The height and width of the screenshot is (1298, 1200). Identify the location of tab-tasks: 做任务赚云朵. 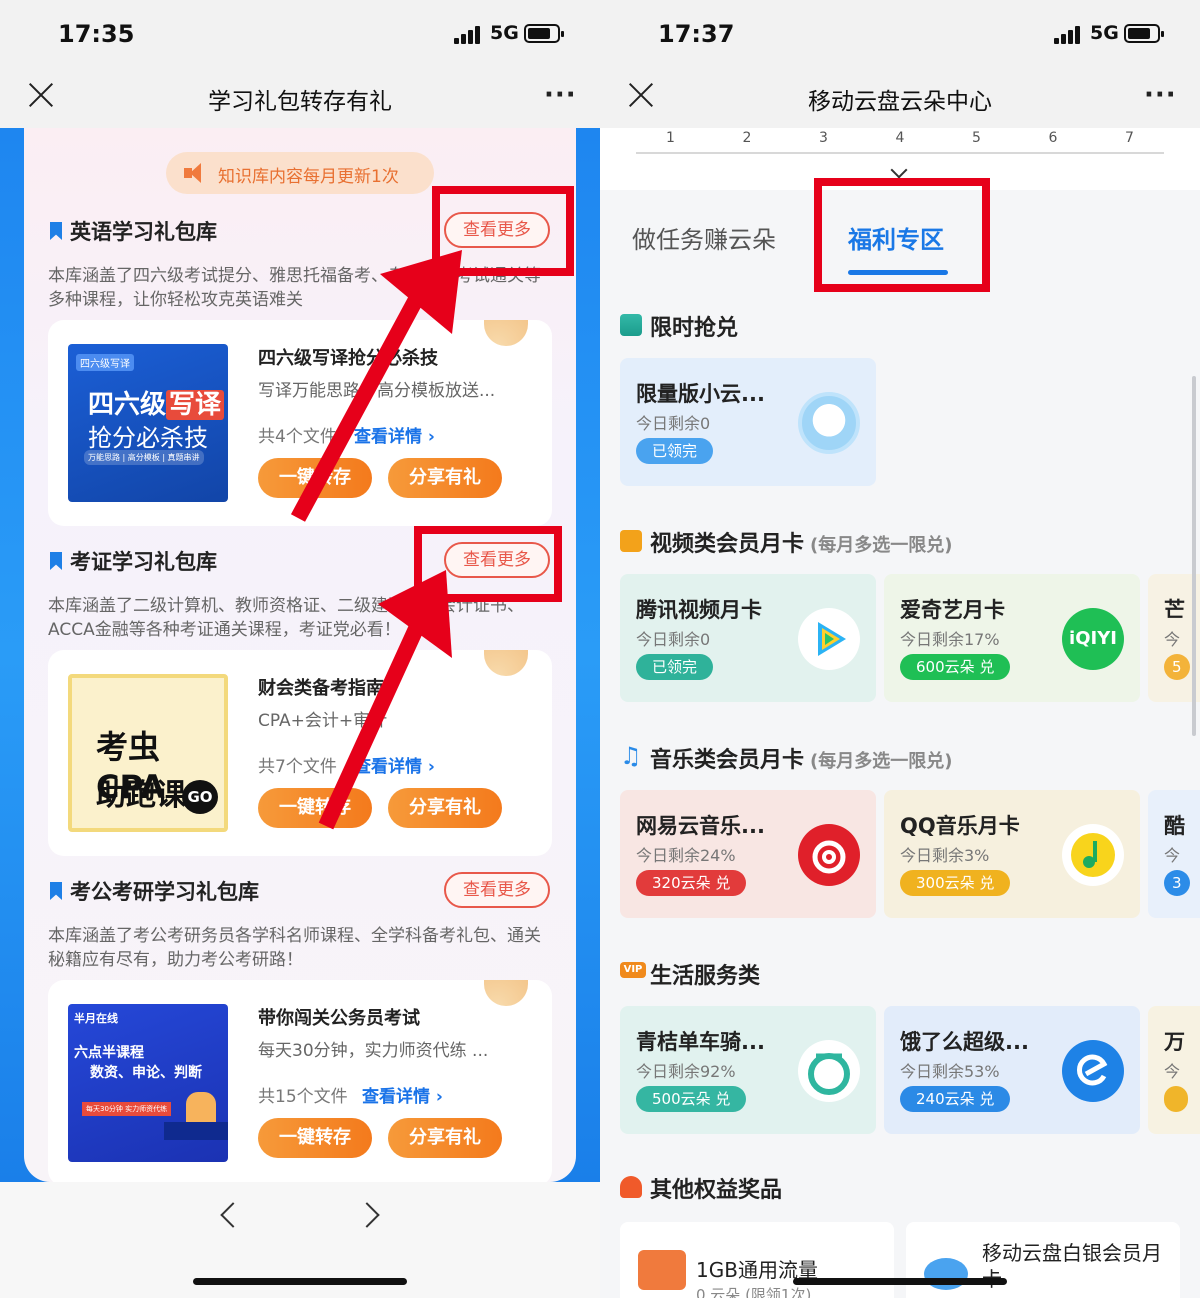
(704, 237).